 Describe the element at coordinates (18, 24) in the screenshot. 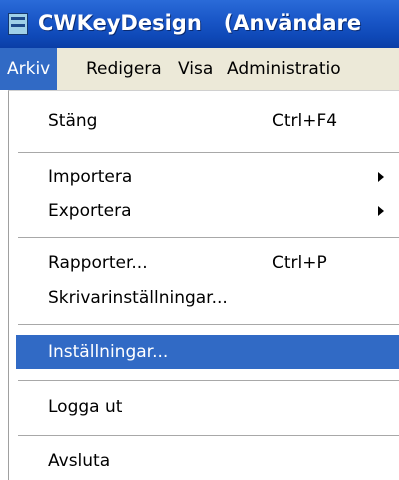

I see `app-window-icon` at that location.